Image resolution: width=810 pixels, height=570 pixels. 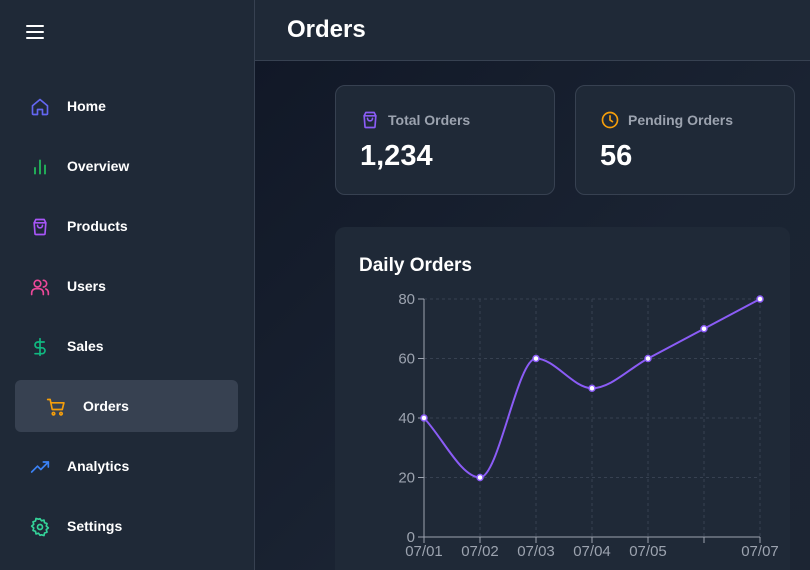 I want to click on sidebar-item-products: Products, so click(x=126, y=226).